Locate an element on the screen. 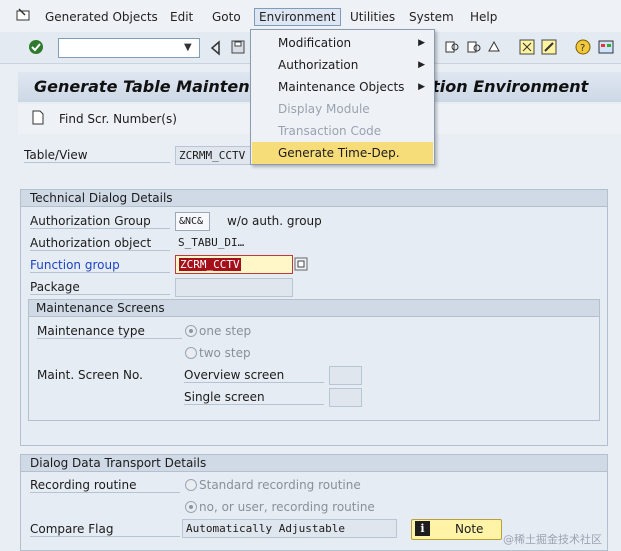  chevron-down-icon: ▼ is located at coordinates (188, 47).